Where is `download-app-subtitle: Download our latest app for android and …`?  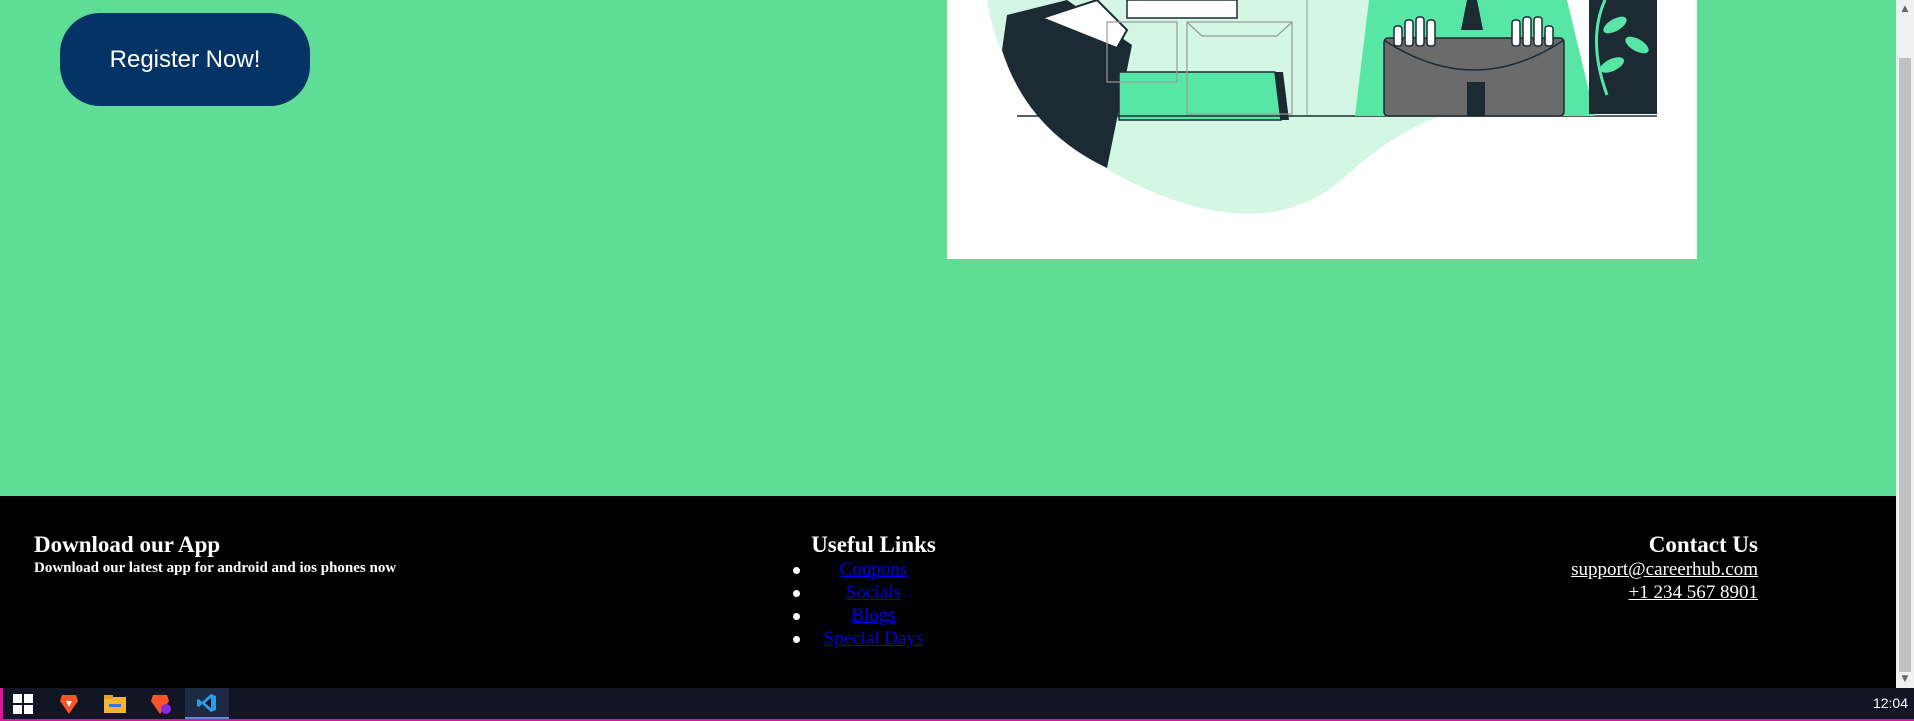
download-app-subtitle: Download our latest app for android and … is located at coordinates (215, 568).